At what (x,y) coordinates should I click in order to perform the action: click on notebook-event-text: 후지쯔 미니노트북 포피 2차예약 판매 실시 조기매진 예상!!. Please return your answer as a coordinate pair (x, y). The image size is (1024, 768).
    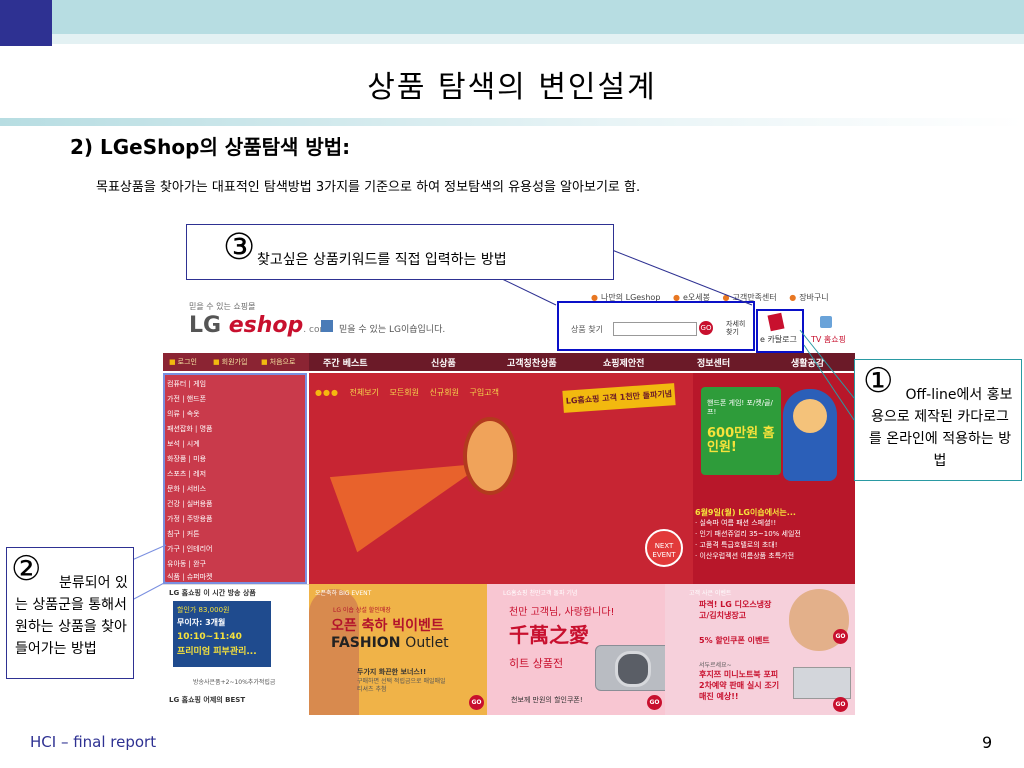
    Looking at the image, I should click on (739, 685).